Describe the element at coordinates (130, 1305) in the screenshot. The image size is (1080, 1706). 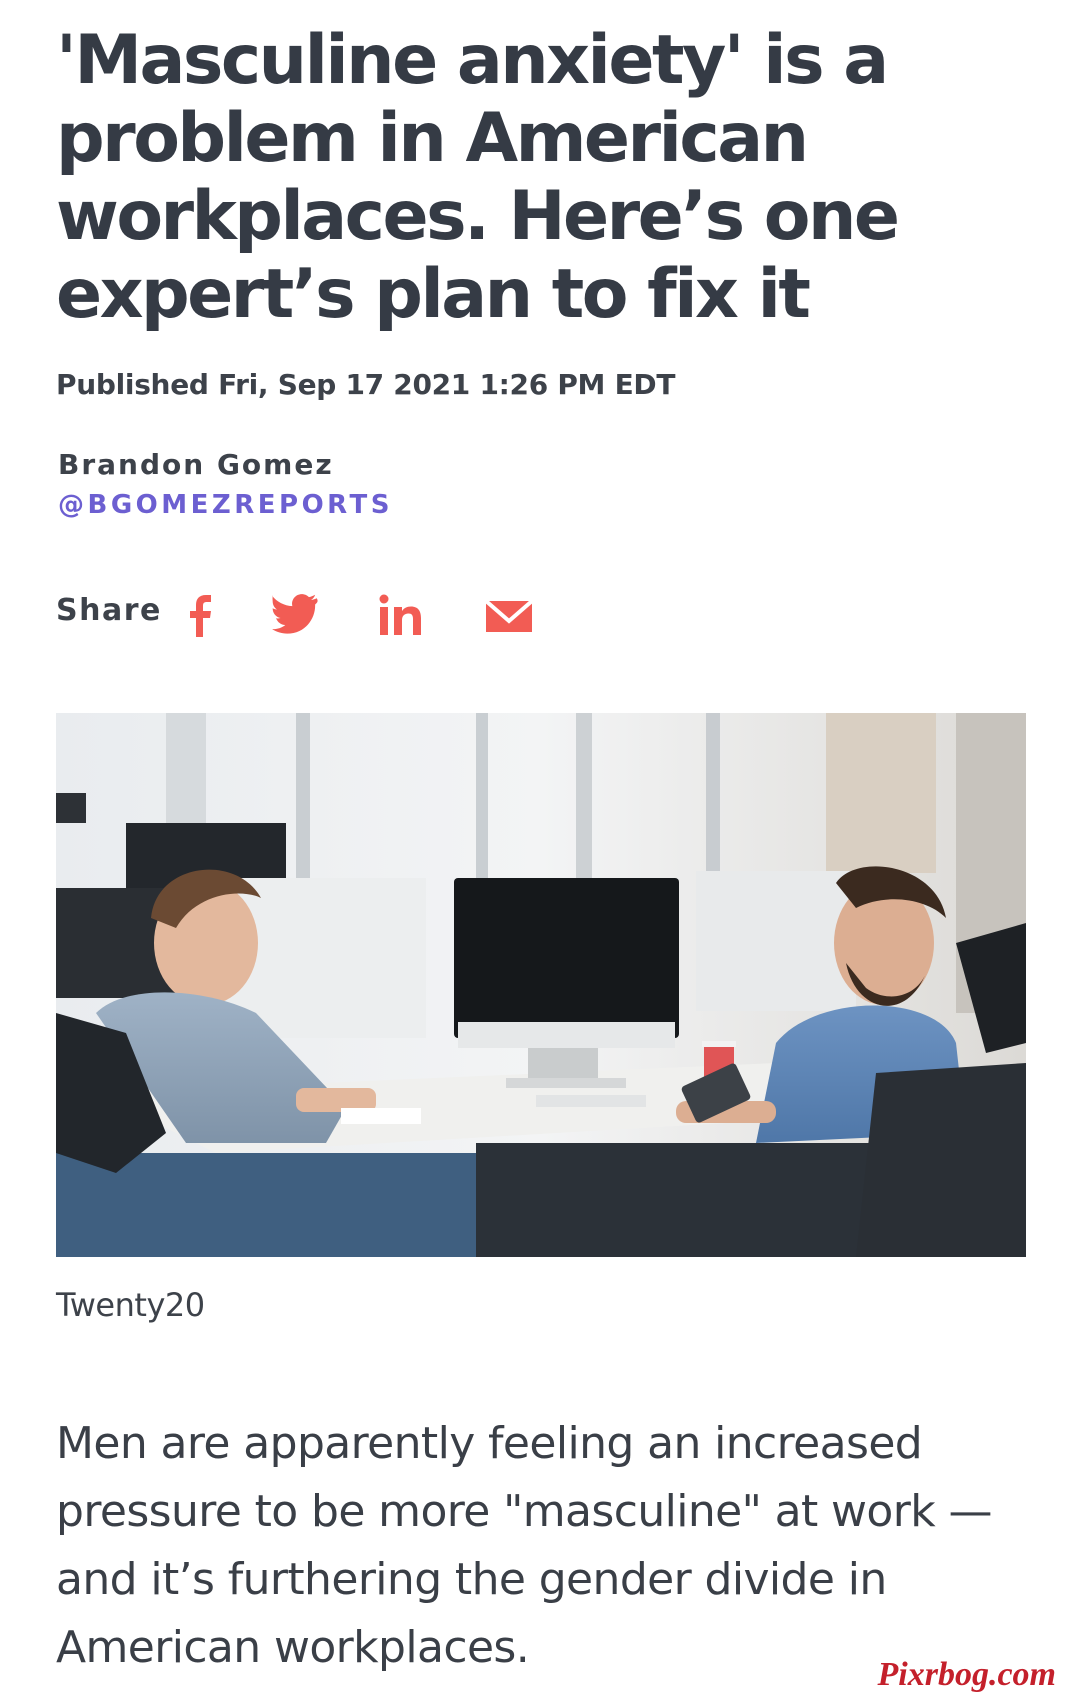
I see `image-caption: Twenty20` at that location.